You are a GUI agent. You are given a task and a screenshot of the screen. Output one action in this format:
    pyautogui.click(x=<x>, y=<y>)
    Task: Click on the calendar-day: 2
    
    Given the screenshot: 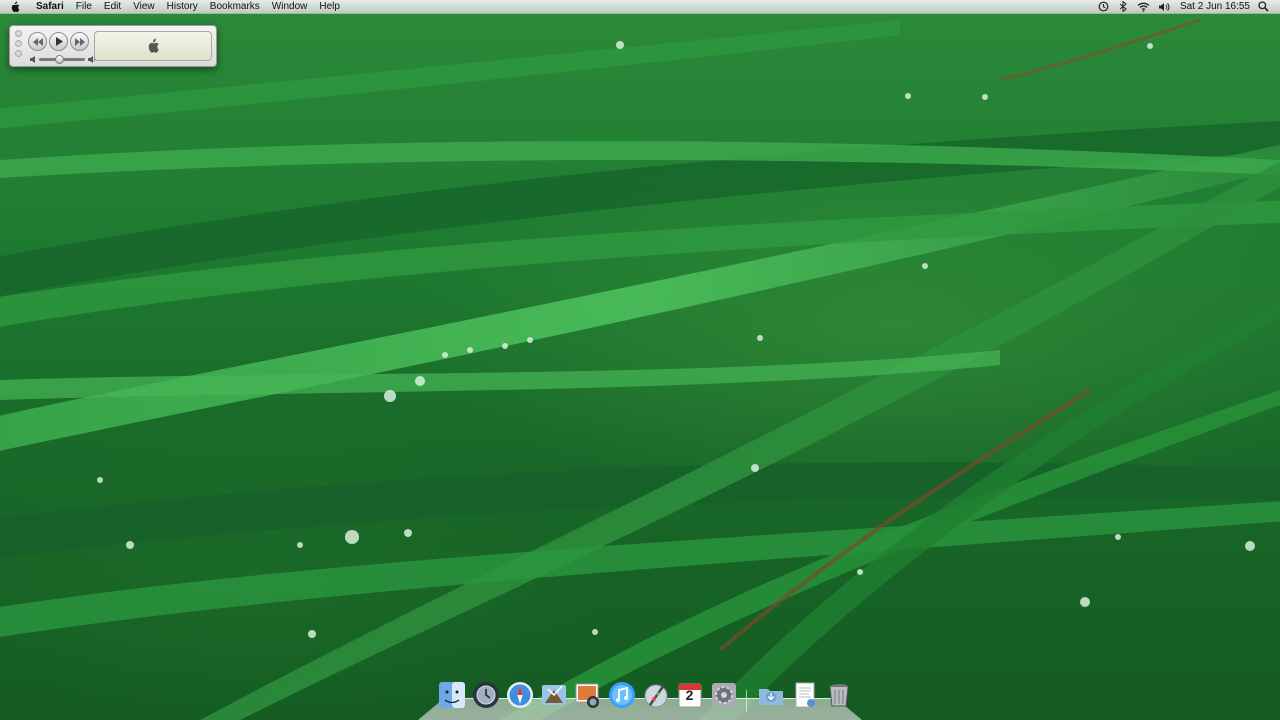 What is the action you would take?
    pyautogui.click(x=689, y=695)
    